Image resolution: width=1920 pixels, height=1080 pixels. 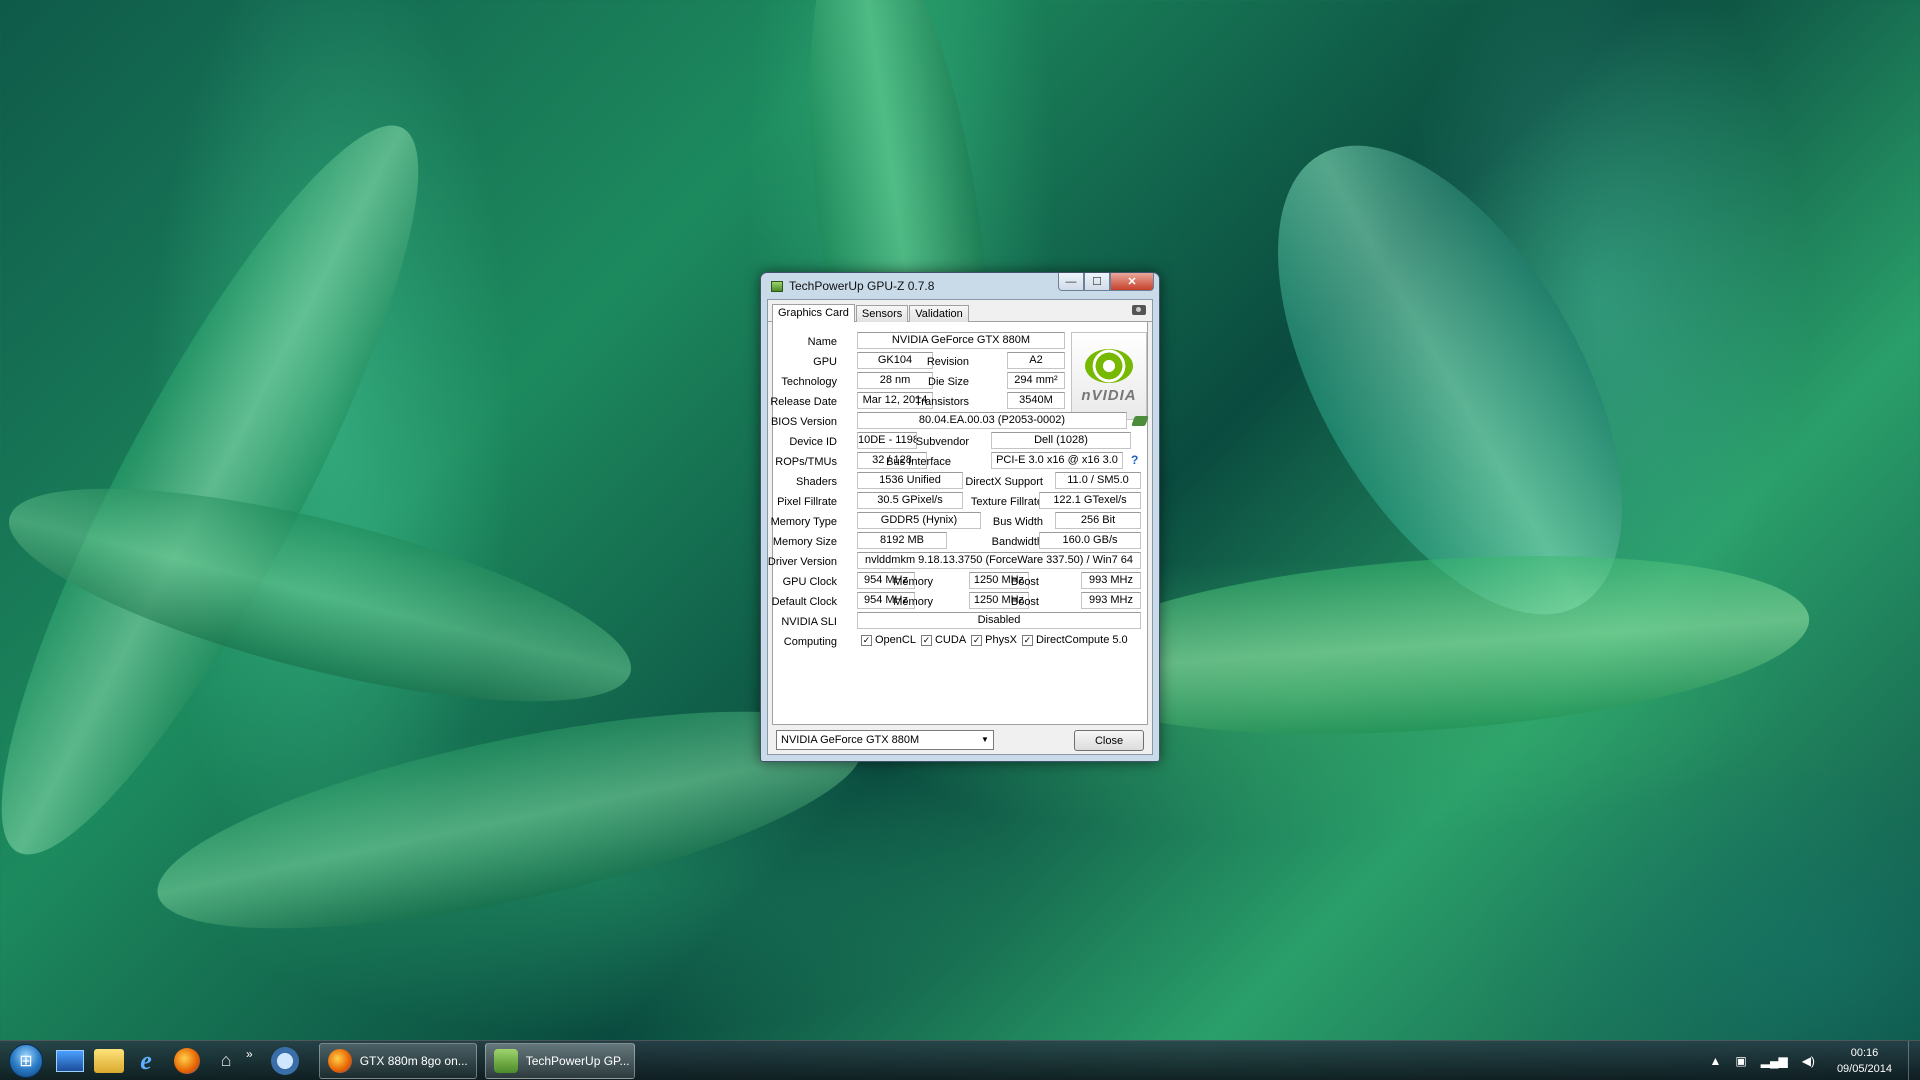 What do you see at coordinates (1036, 360) in the screenshot?
I see `revision-value: A2` at bounding box center [1036, 360].